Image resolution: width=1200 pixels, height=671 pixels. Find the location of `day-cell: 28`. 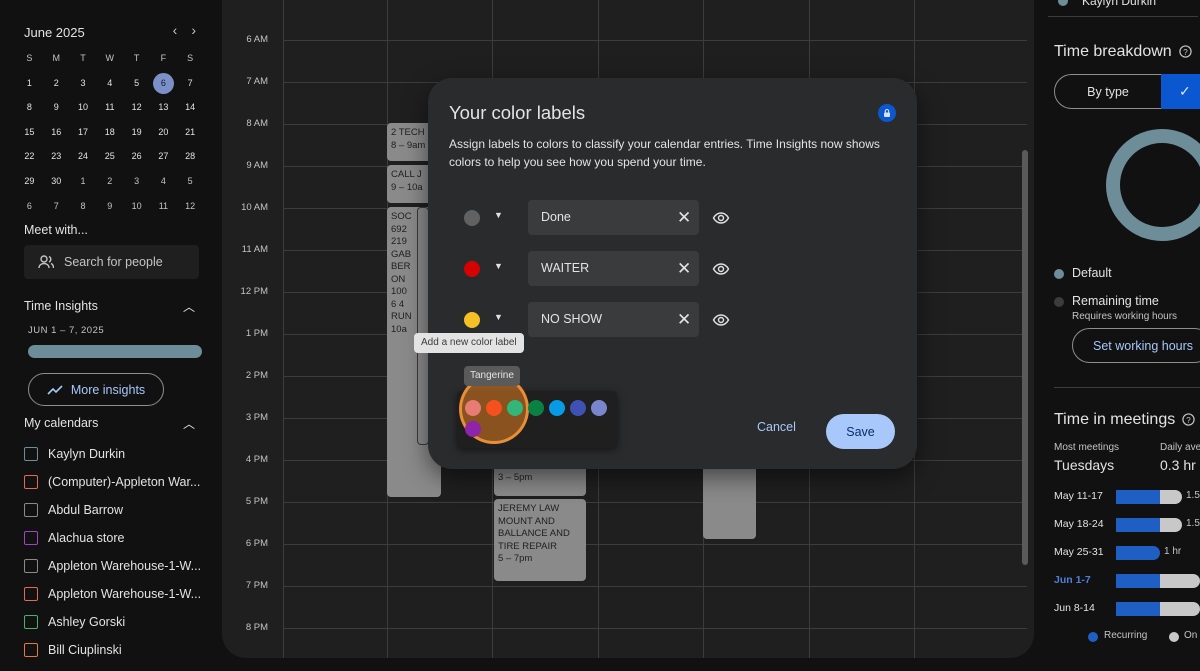

day-cell: 28 is located at coordinates (190, 156).